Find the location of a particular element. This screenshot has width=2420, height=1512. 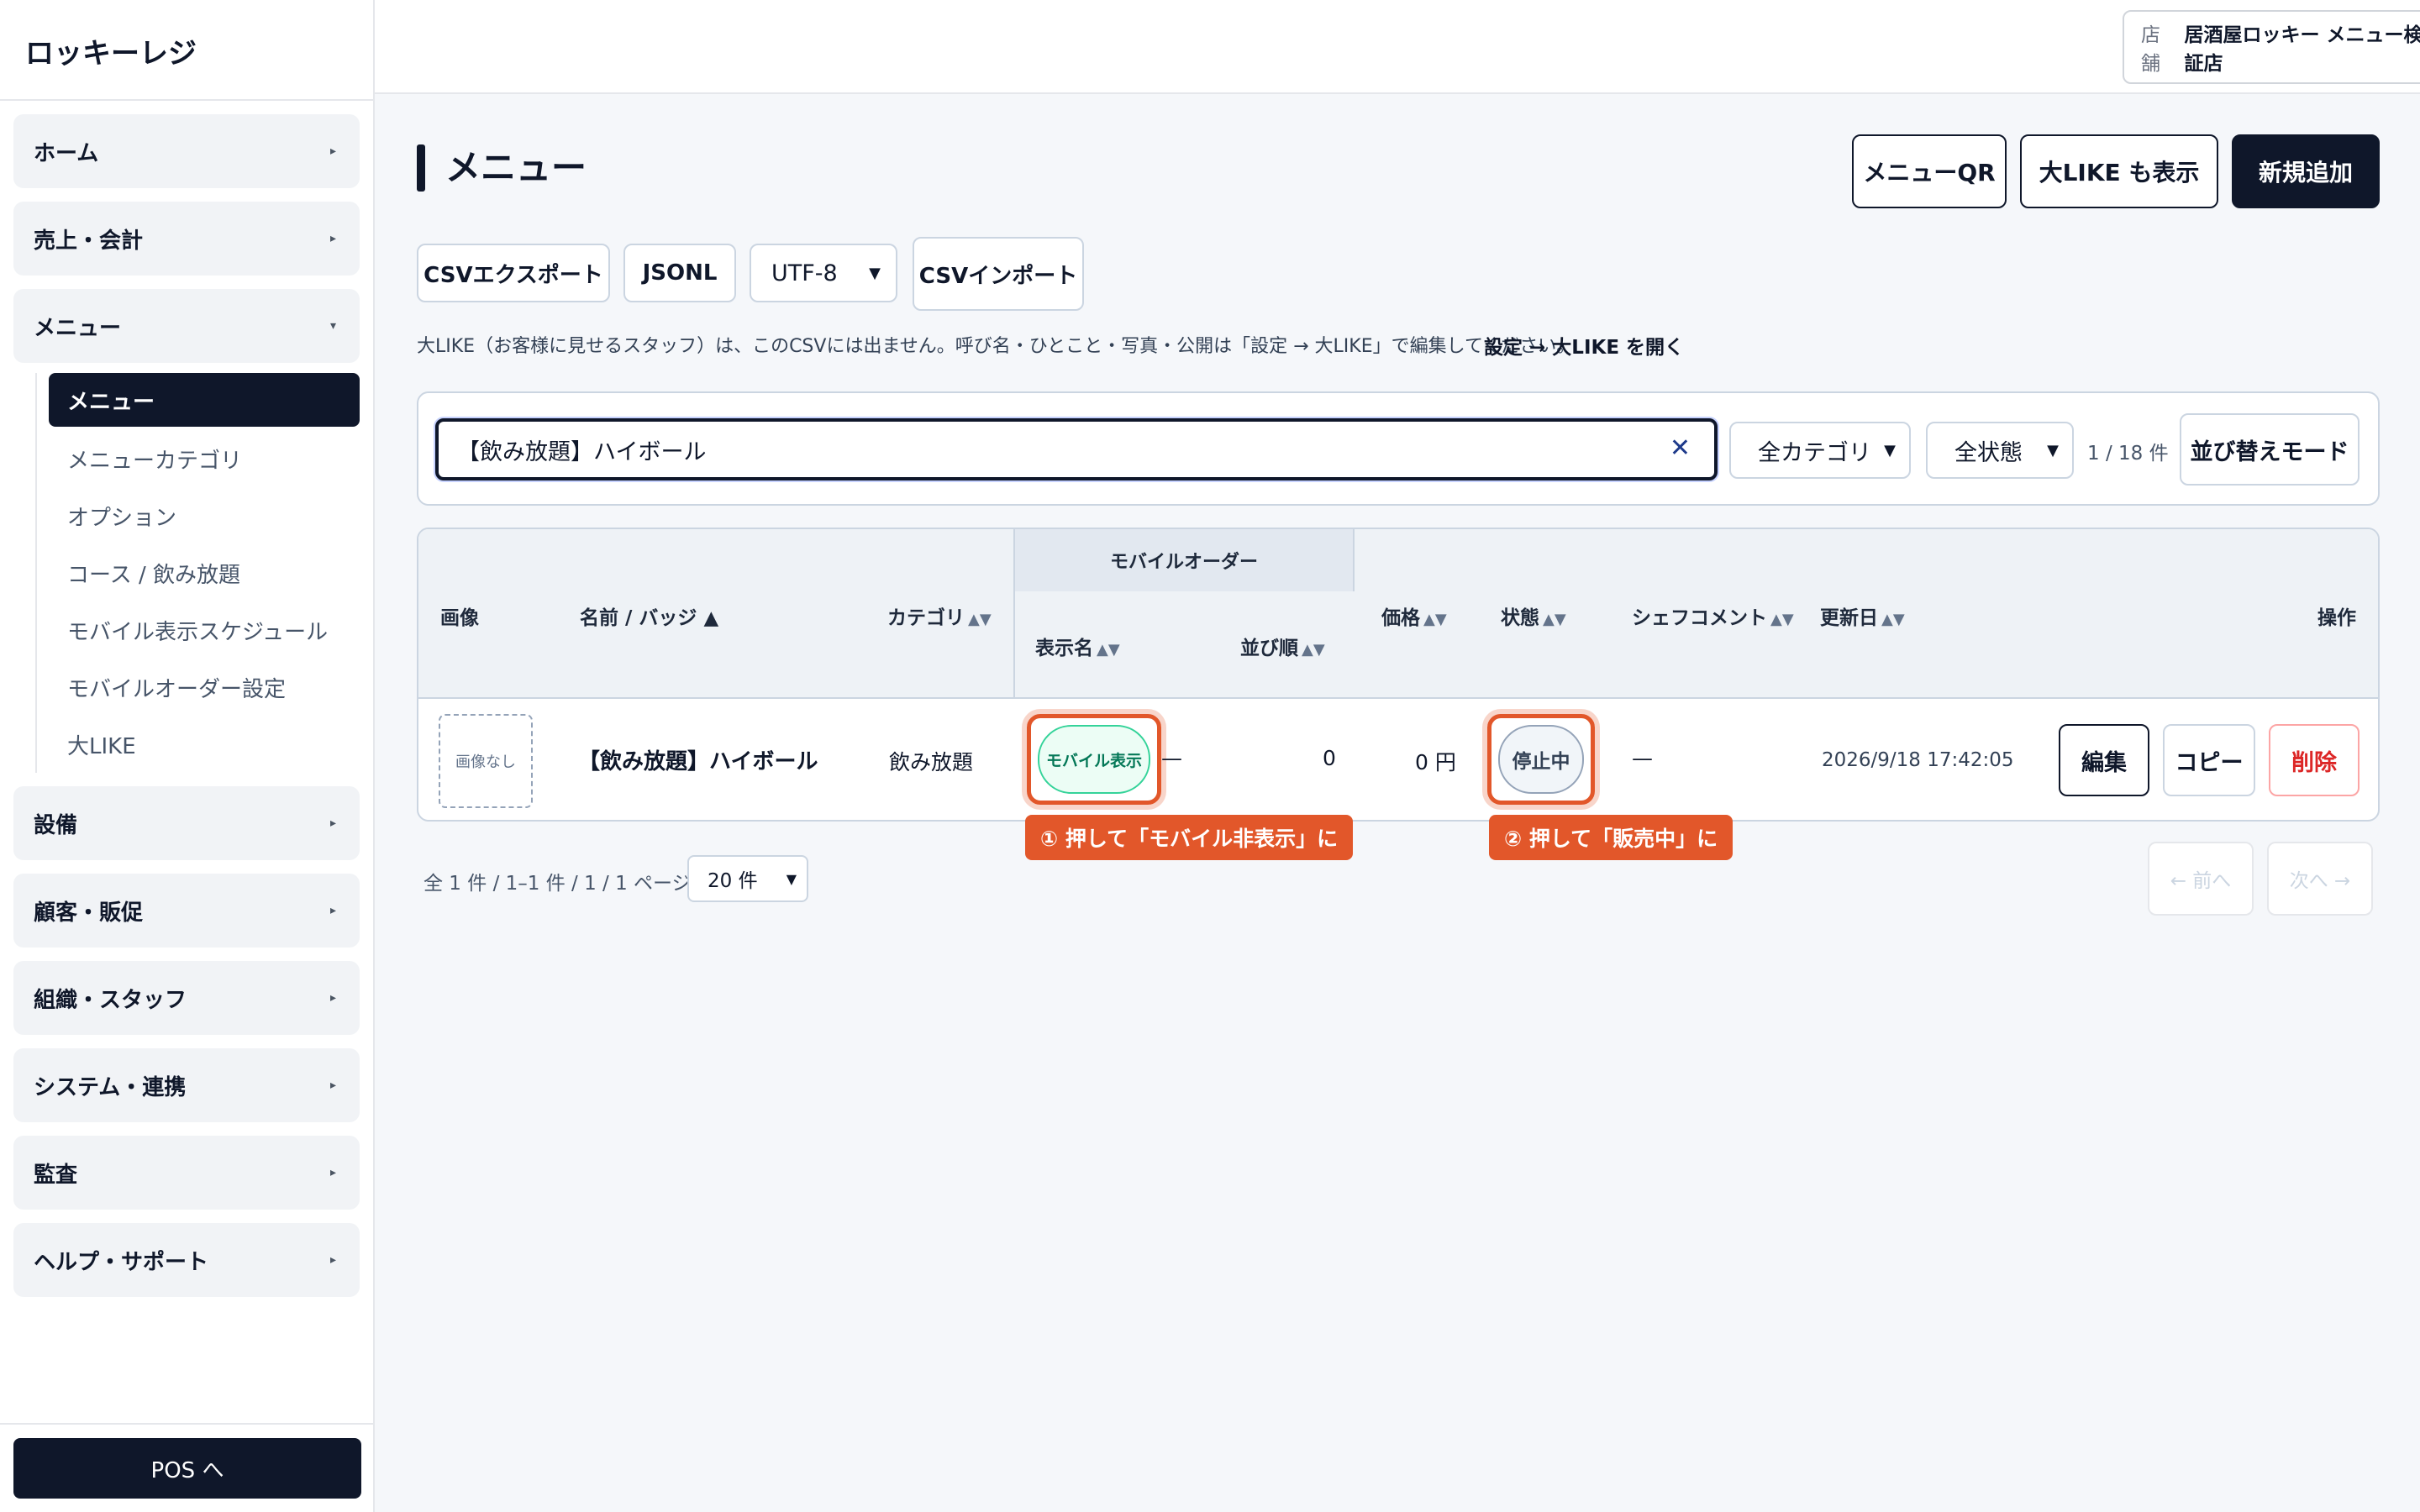

nav-group-system: システム・連携 ▸ is located at coordinates (187, 1085).